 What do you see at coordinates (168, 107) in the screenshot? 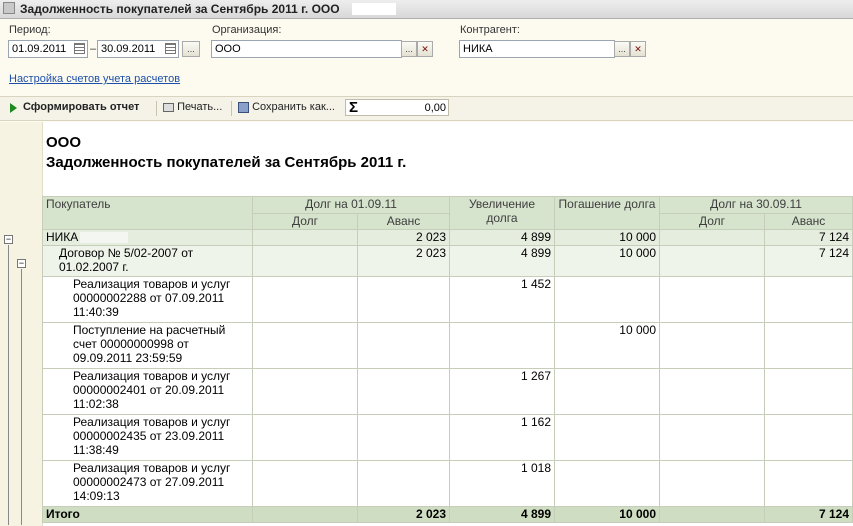
I see `printer-icon` at bounding box center [168, 107].